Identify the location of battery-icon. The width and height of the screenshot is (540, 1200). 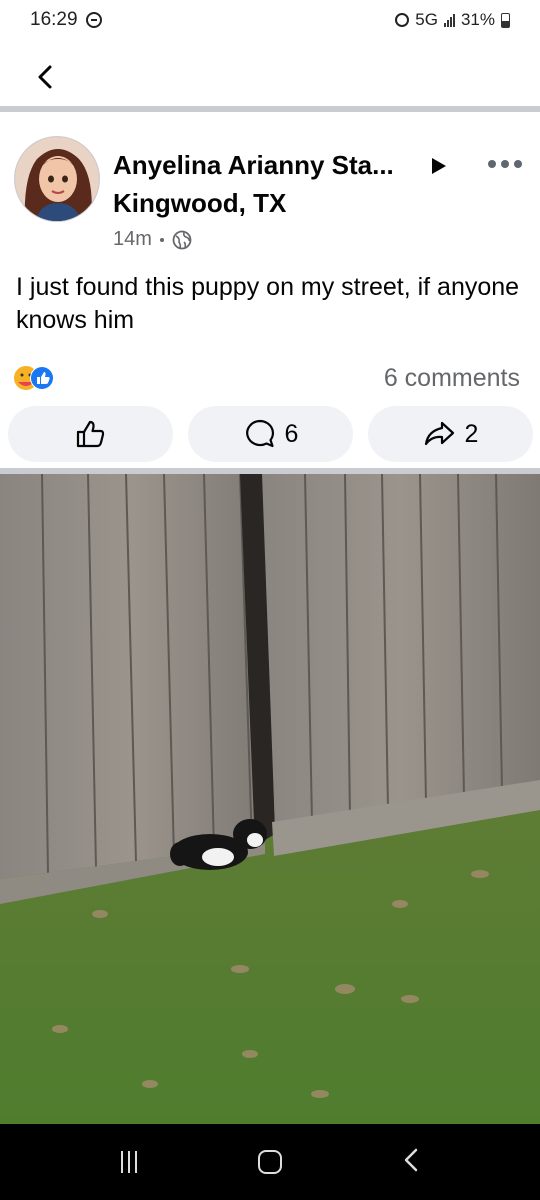
(505, 20).